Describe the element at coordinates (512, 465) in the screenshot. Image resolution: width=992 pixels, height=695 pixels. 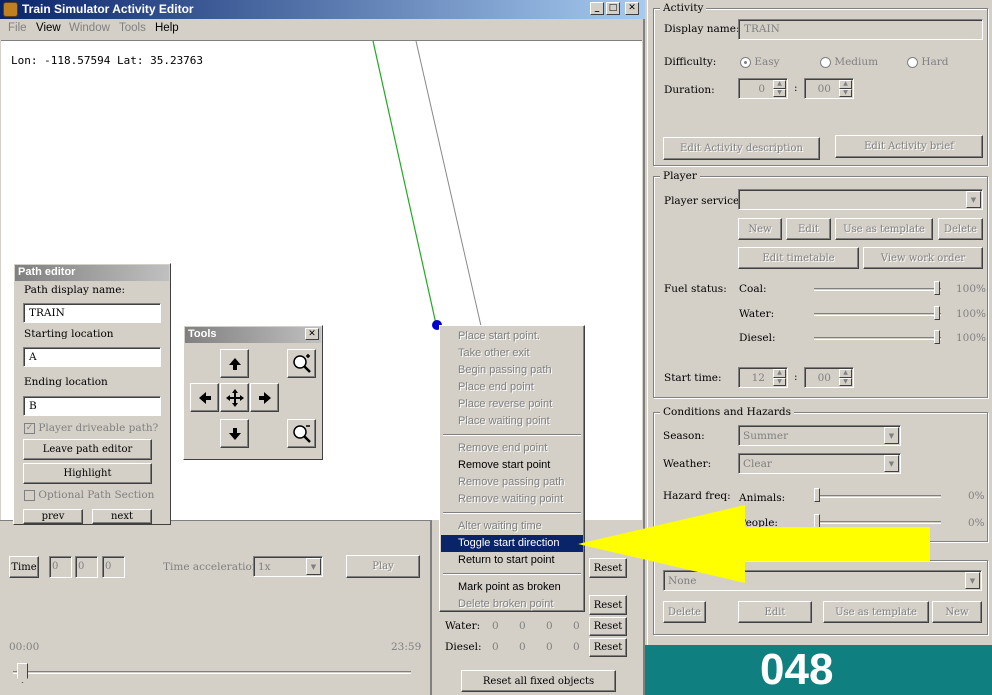
I see `menu-remove-start-point: Remove start point` at that location.